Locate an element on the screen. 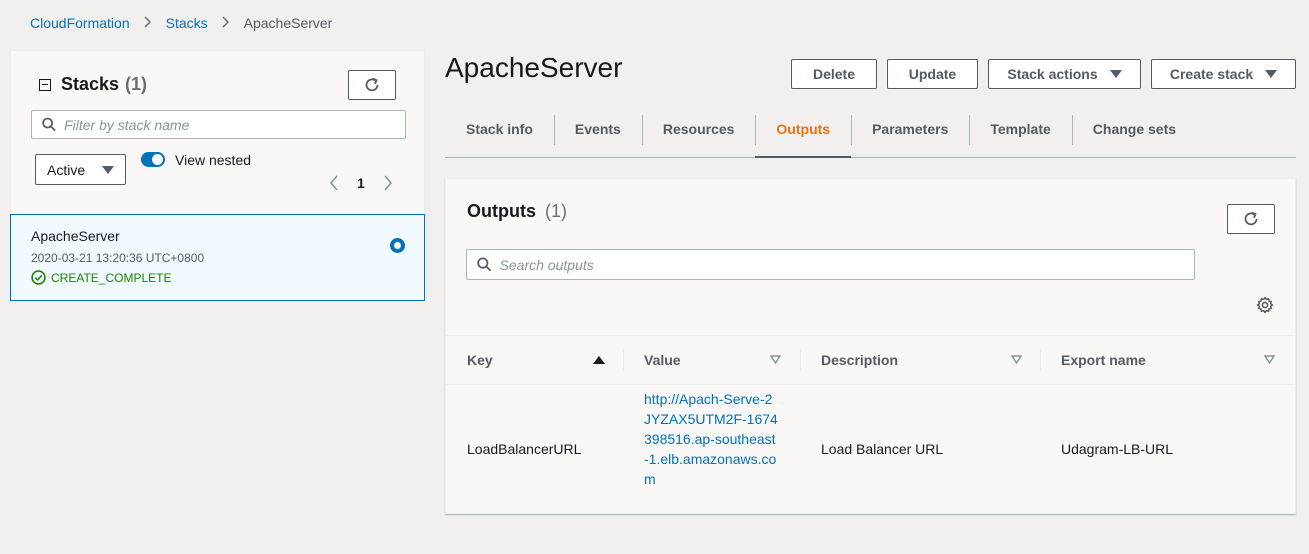 This screenshot has width=1309, height=554. stacks-refresh-button is located at coordinates (372, 85).